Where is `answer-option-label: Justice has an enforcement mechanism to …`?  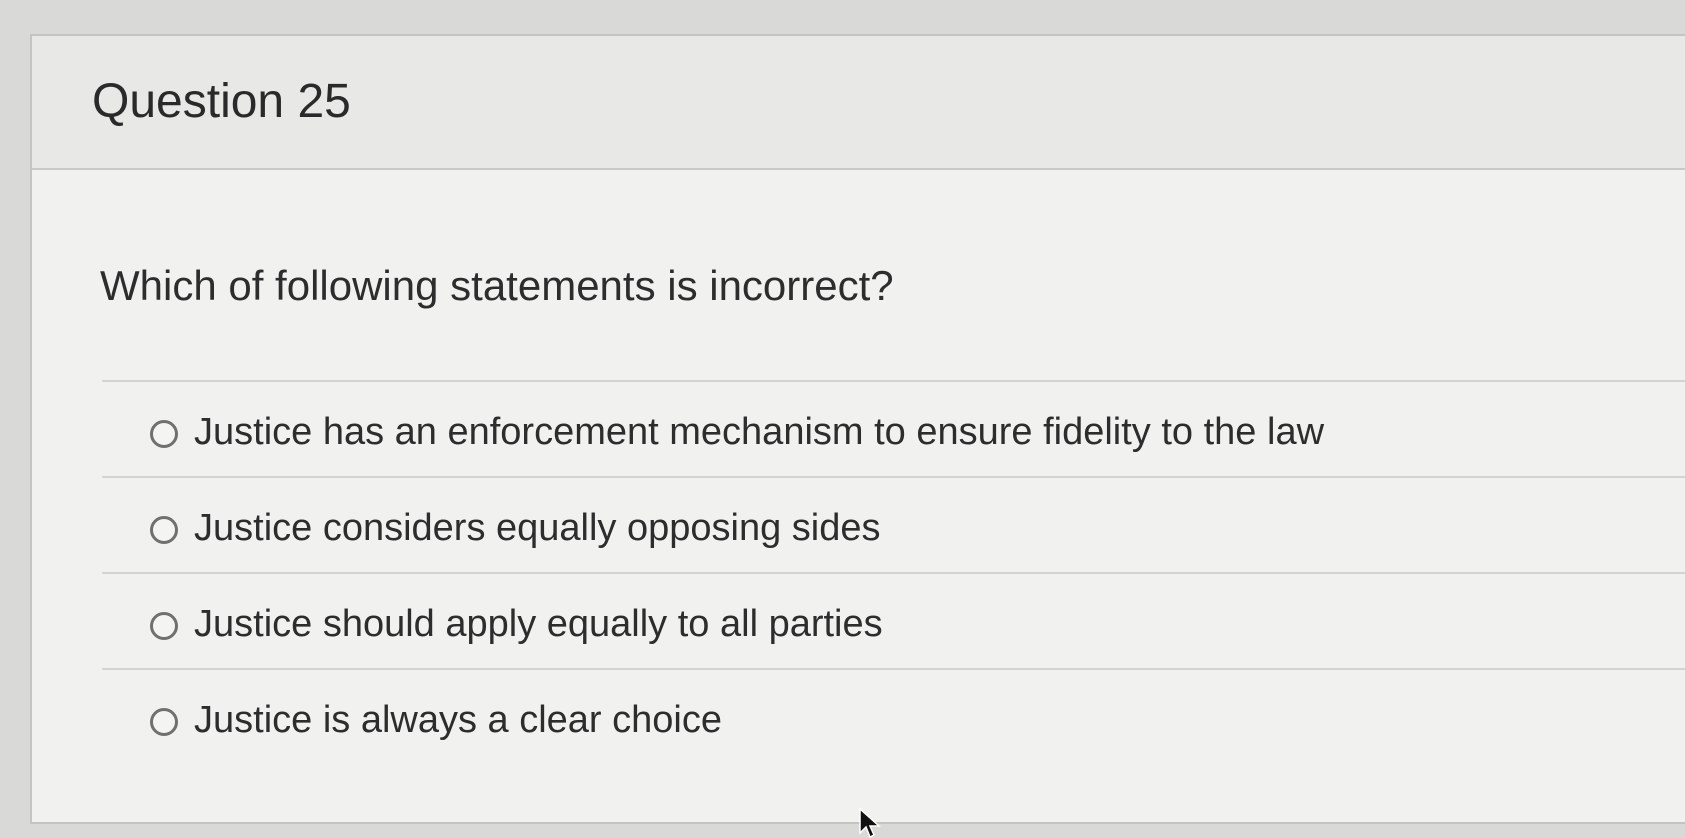
answer-option-label: Justice has an enforcement mechanism to … is located at coordinates (759, 432).